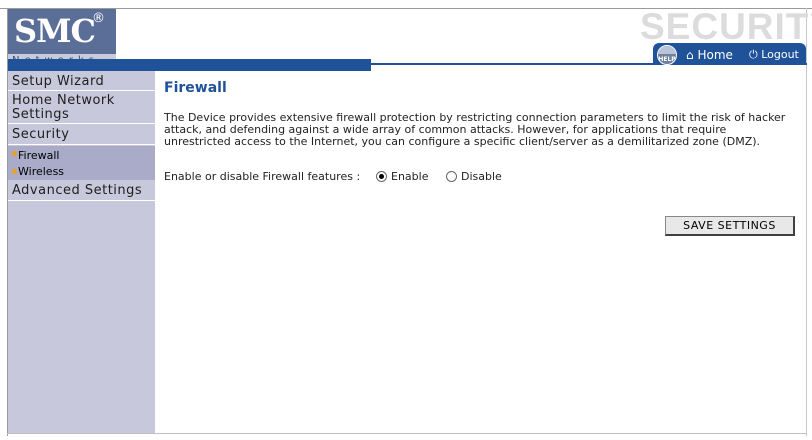 The image size is (812, 440). What do you see at coordinates (195, 88) in the screenshot?
I see `page-title: Firewall` at bounding box center [195, 88].